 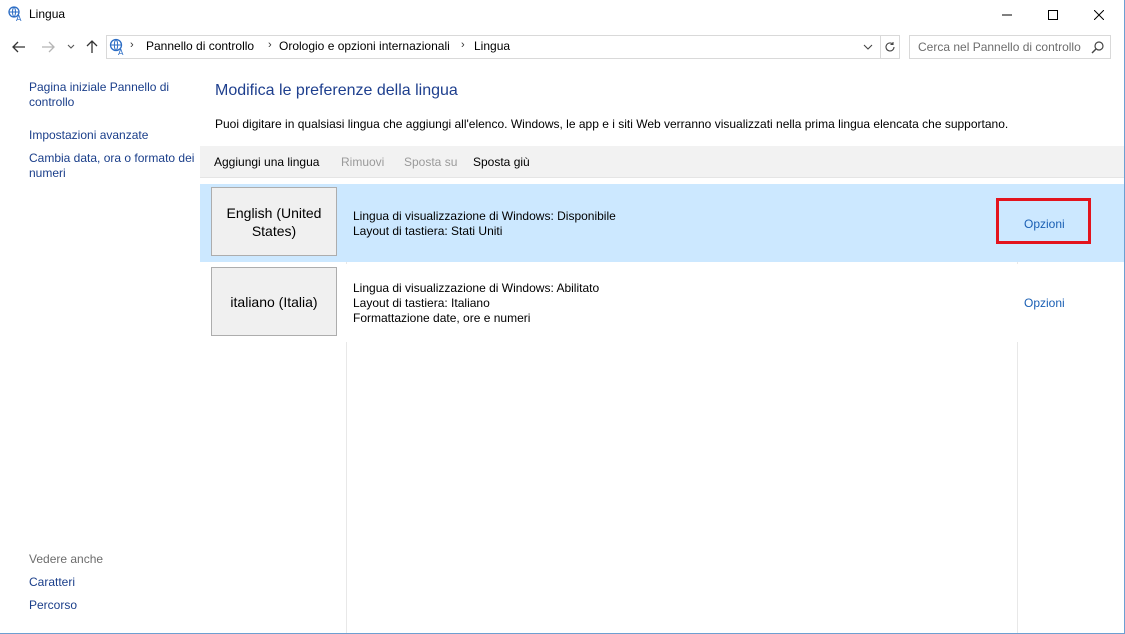 I want to click on back-button, so click(x=19, y=47).